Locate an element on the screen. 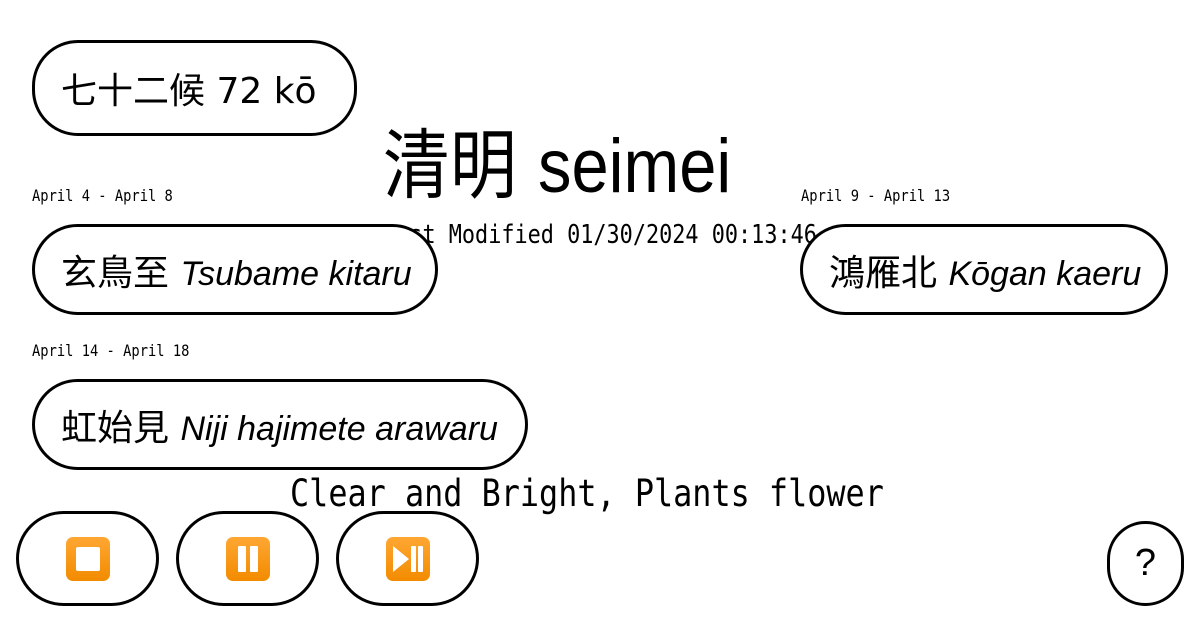 Image resolution: width=1200 pixels, height=630 pixels. kou-3-button: 虹始見 Niji hajimete arawaru is located at coordinates (280, 424).